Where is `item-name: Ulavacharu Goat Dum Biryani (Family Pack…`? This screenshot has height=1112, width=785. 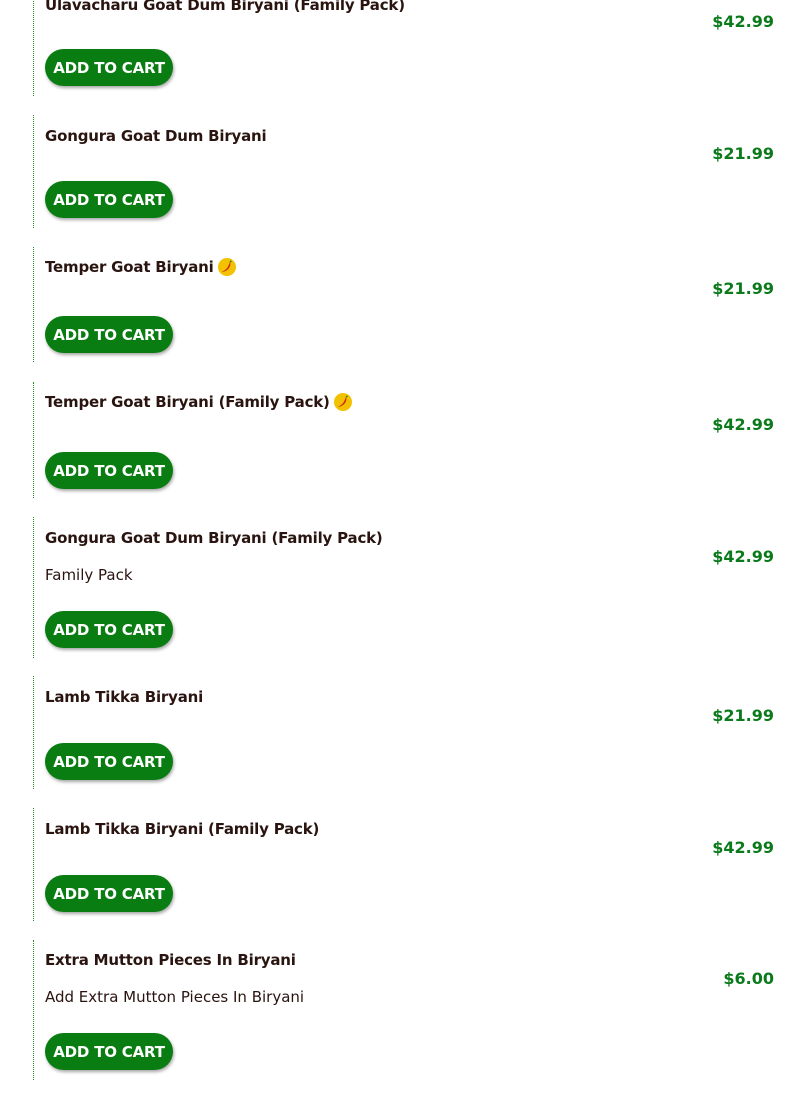 item-name: Ulavacharu Goat Dum Biryani (Family Pack… is located at coordinates (225, 7).